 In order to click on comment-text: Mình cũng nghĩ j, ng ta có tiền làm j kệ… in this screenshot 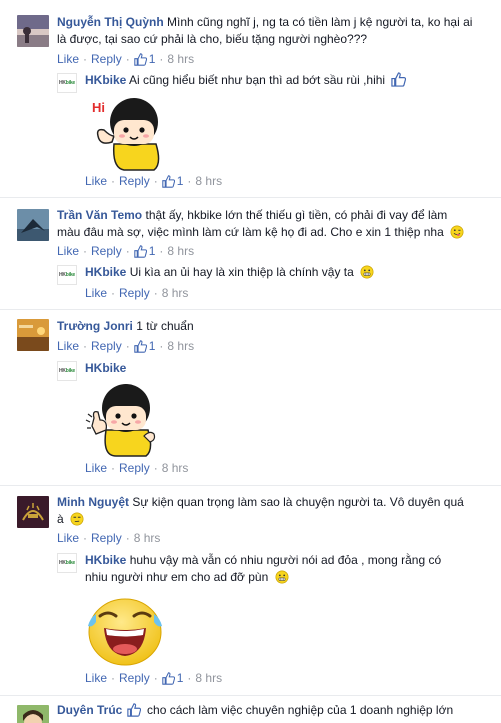, I will do `click(320, 22)`.